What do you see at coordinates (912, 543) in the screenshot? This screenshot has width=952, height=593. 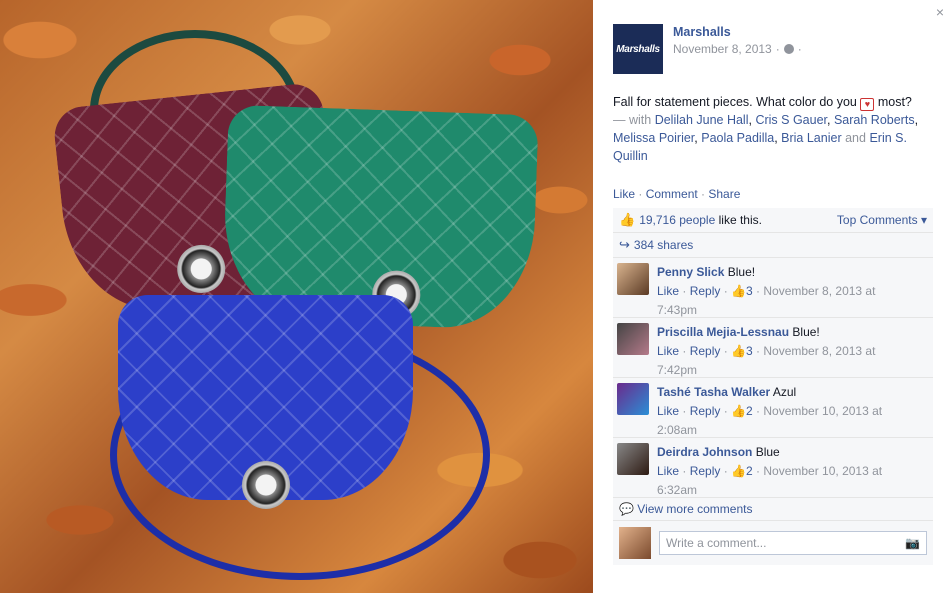 I see `camera-icon: 📷` at bounding box center [912, 543].